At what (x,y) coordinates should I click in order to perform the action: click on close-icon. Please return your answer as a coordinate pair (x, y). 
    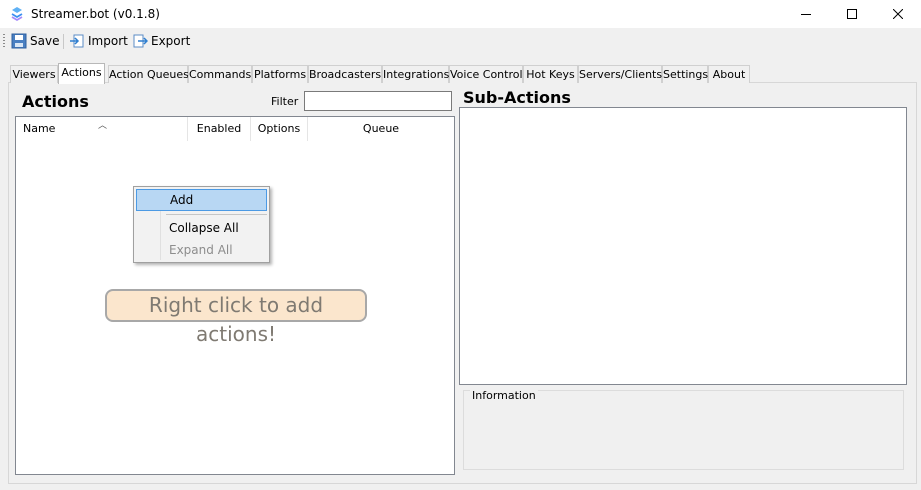
    Looking at the image, I should click on (898, 14).